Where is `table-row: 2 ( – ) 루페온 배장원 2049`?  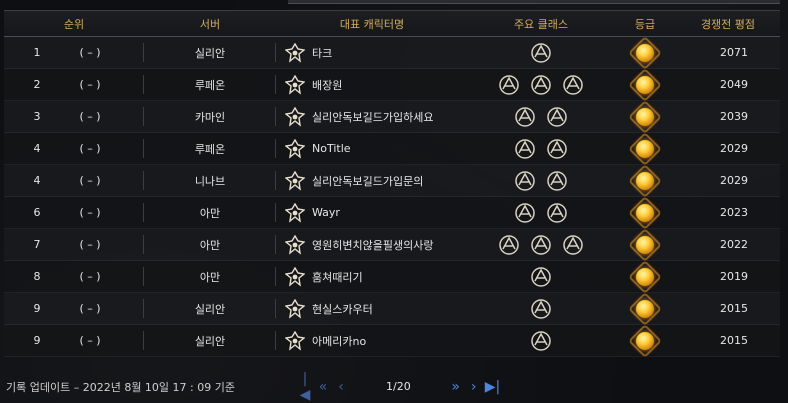 table-row: 2 ( – ) 루페온 배장원 2049 is located at coordinates (392, 85).